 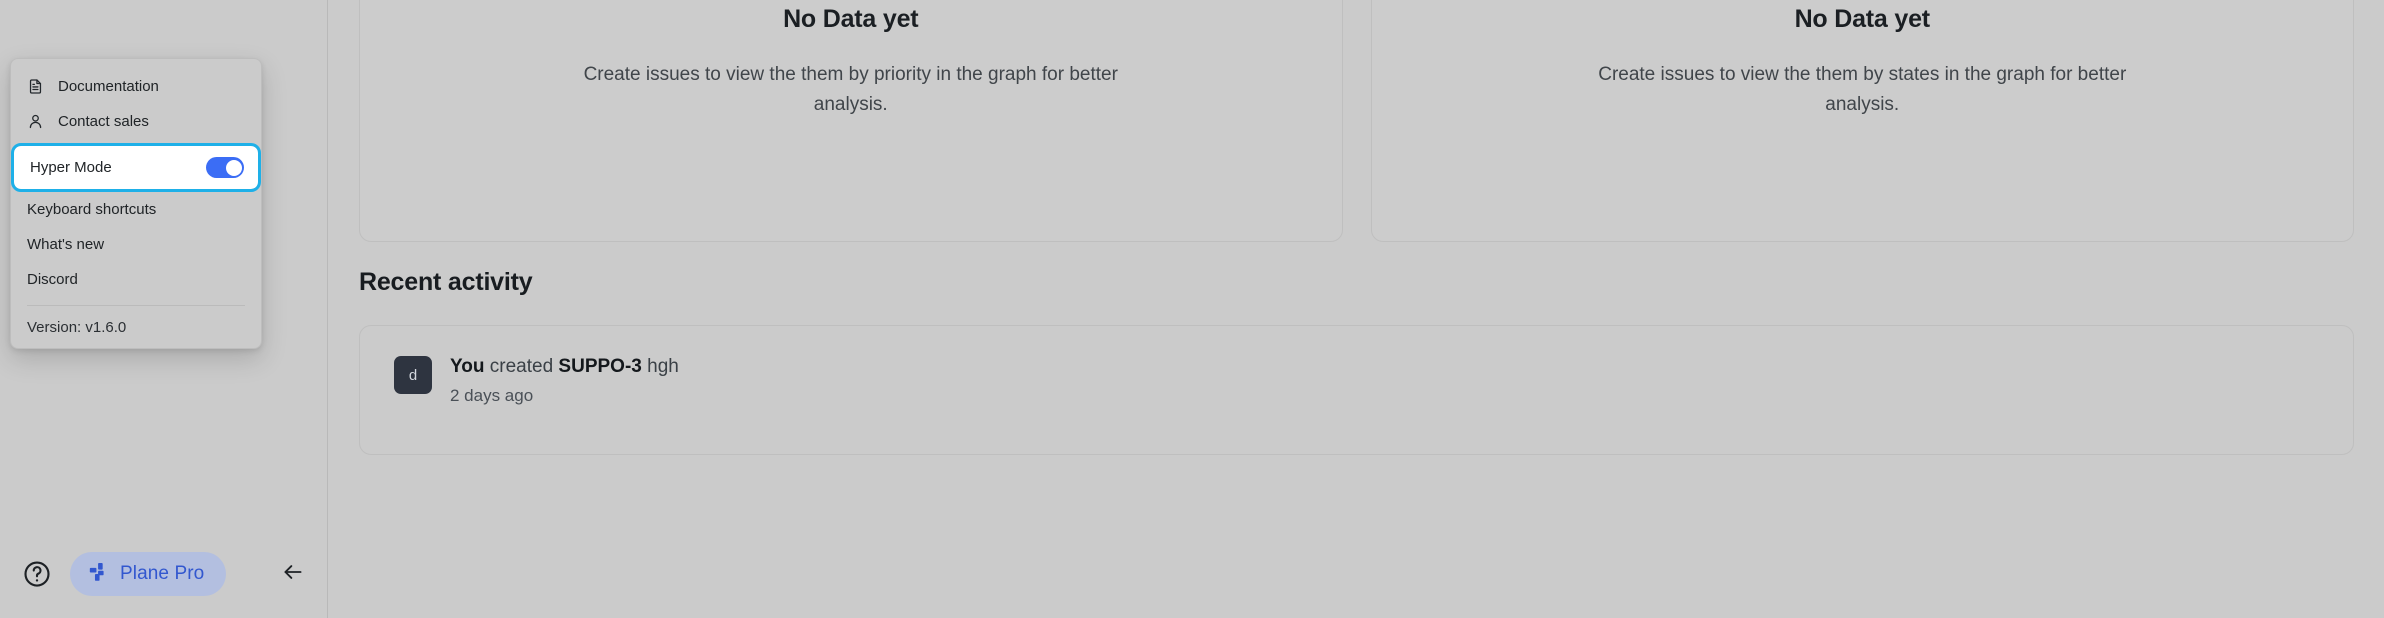 What do you see at coordinates (35, 86) in the screenshot?
I see `file-text-icon` at bounding box center [35, 86].